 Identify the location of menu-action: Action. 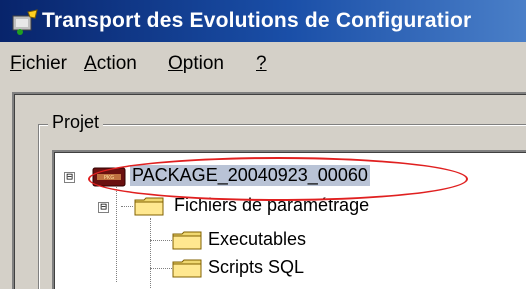
(110, 64).